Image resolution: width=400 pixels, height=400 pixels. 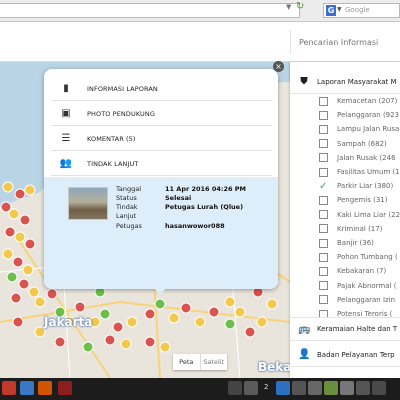 I want to click on category-label: Kriminal (17), so click(x=360, y=228).